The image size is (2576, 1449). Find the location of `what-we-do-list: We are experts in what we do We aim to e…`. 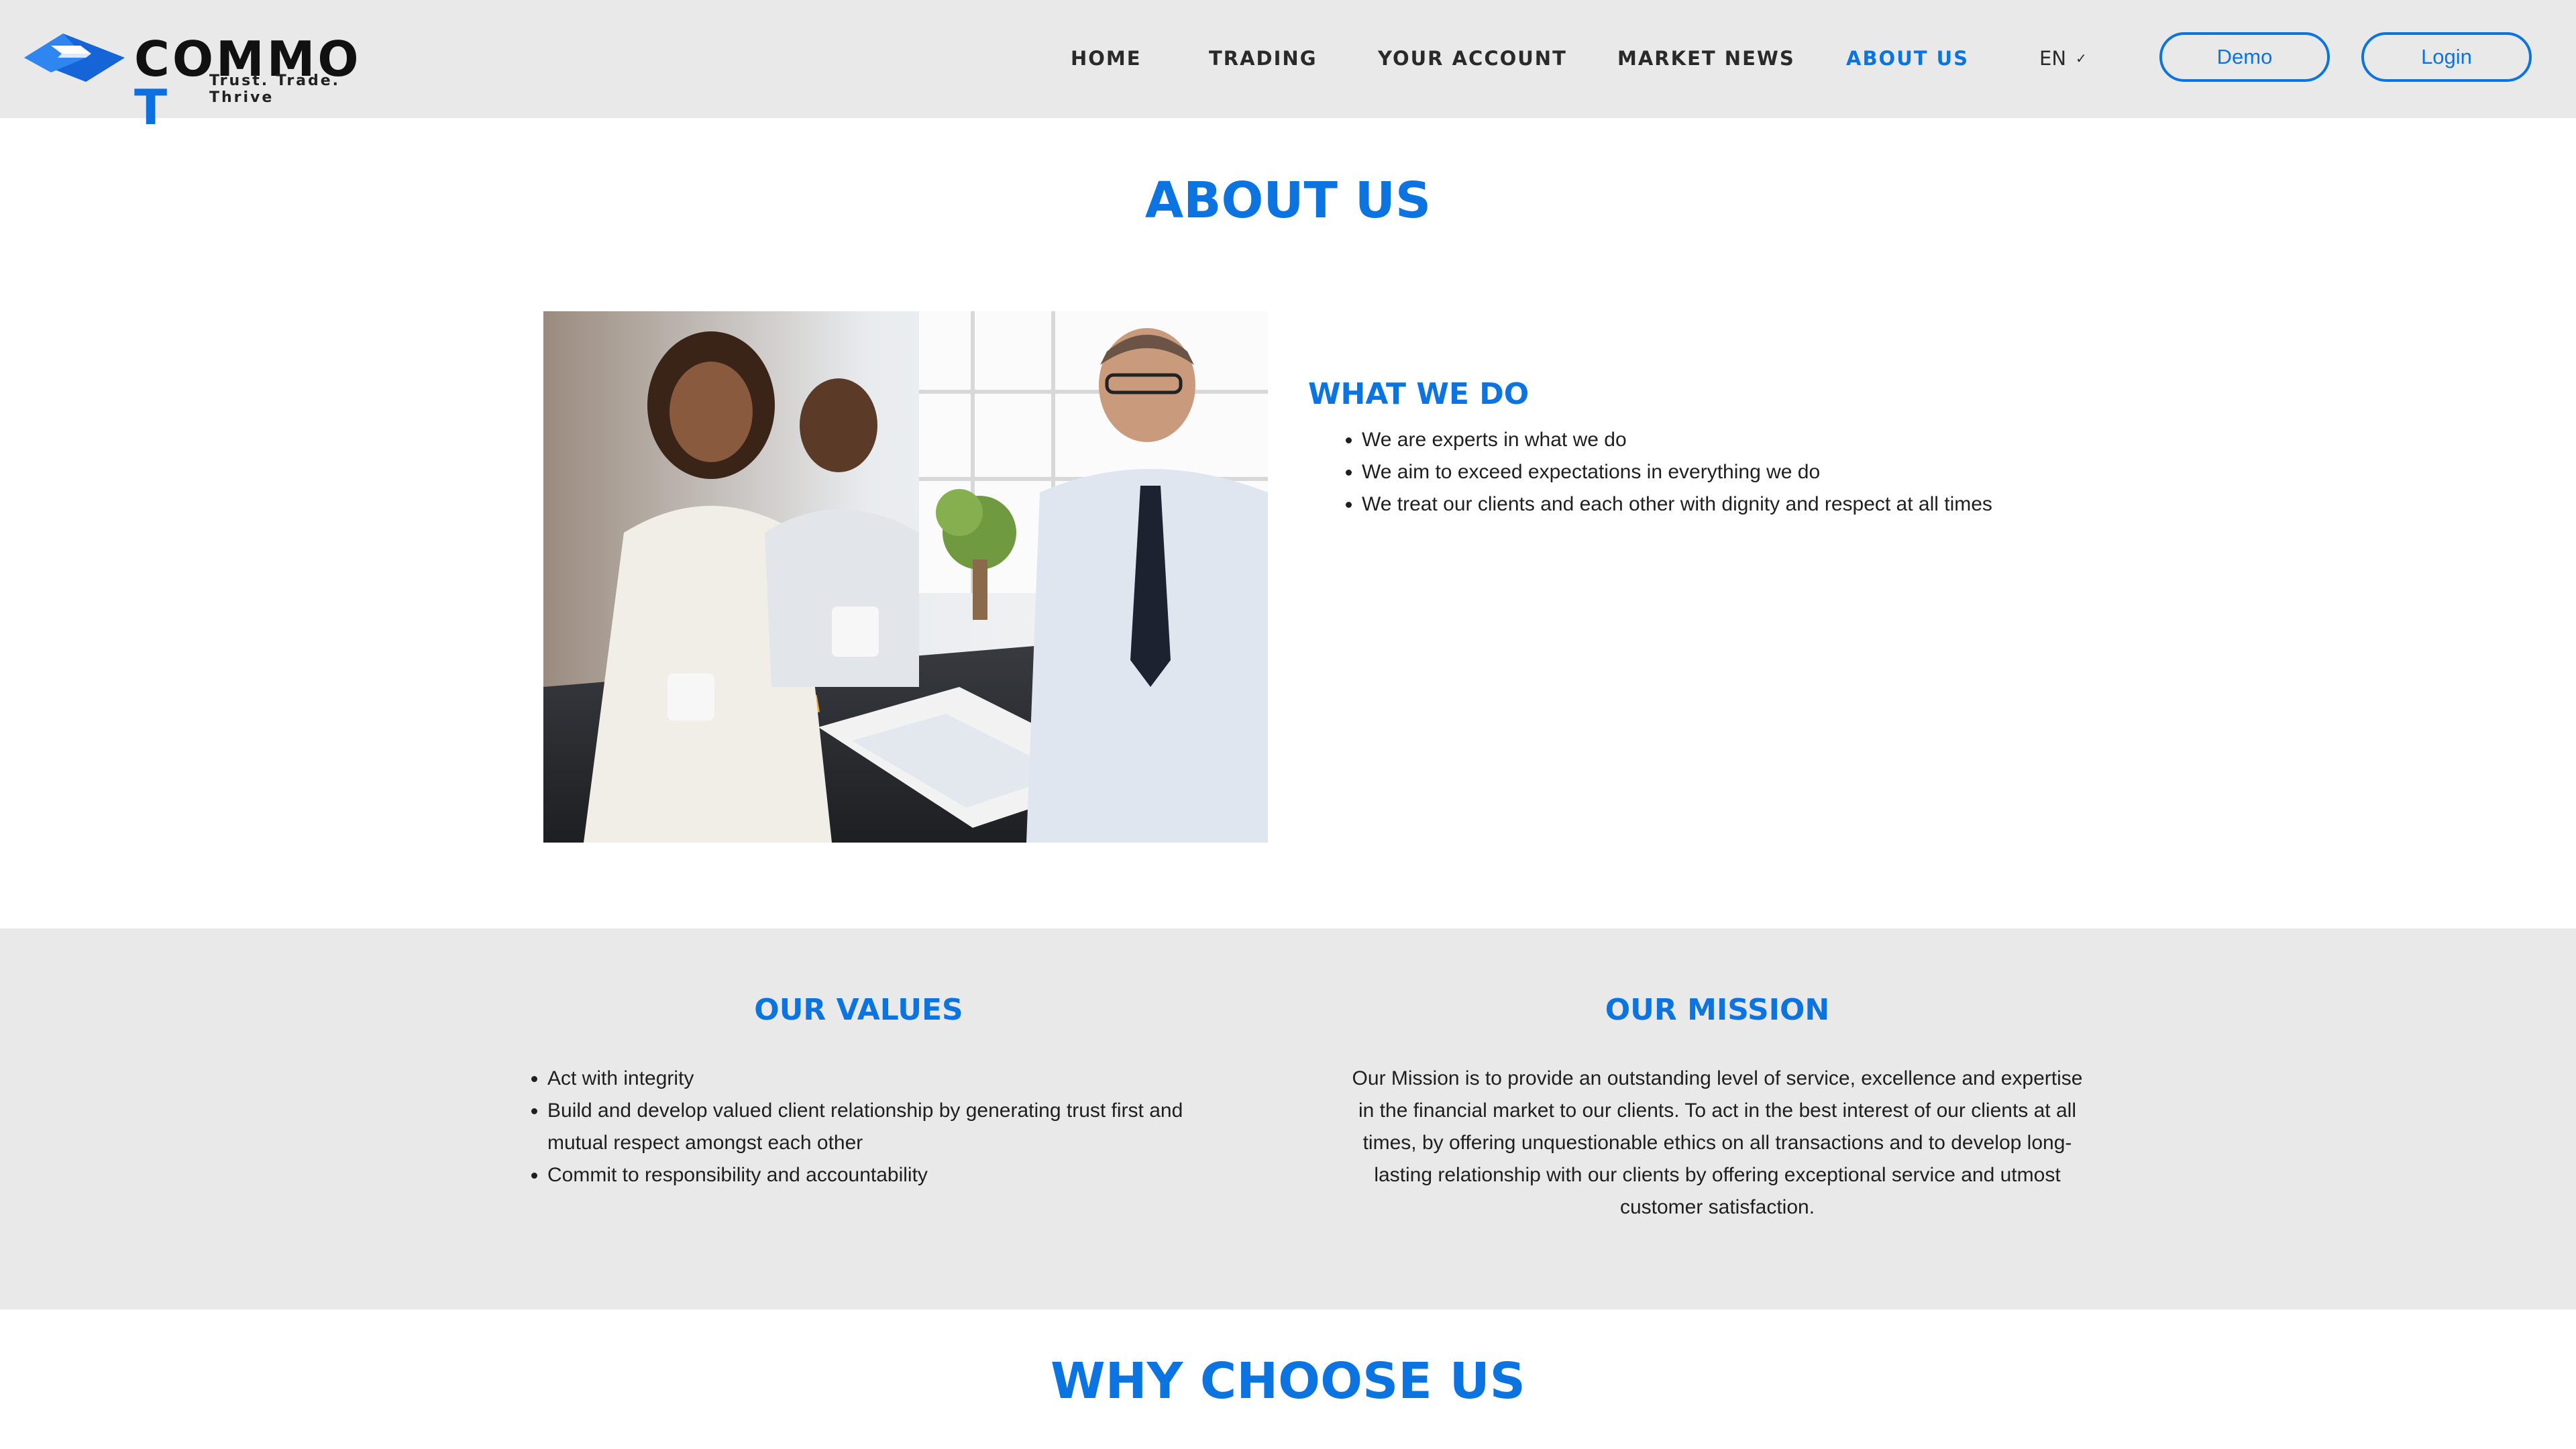

what-we-do-list: We are experts in what we do We aim to e… is located at coordinates (1818, 472).